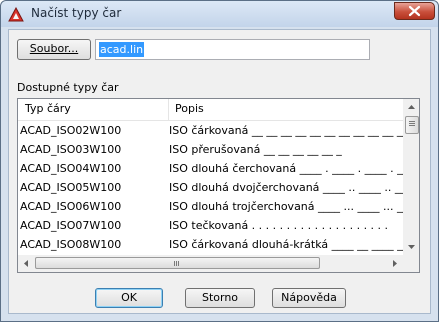  I want to click on linetype-name: ACAD_ISO07W100, so click(71, 225).